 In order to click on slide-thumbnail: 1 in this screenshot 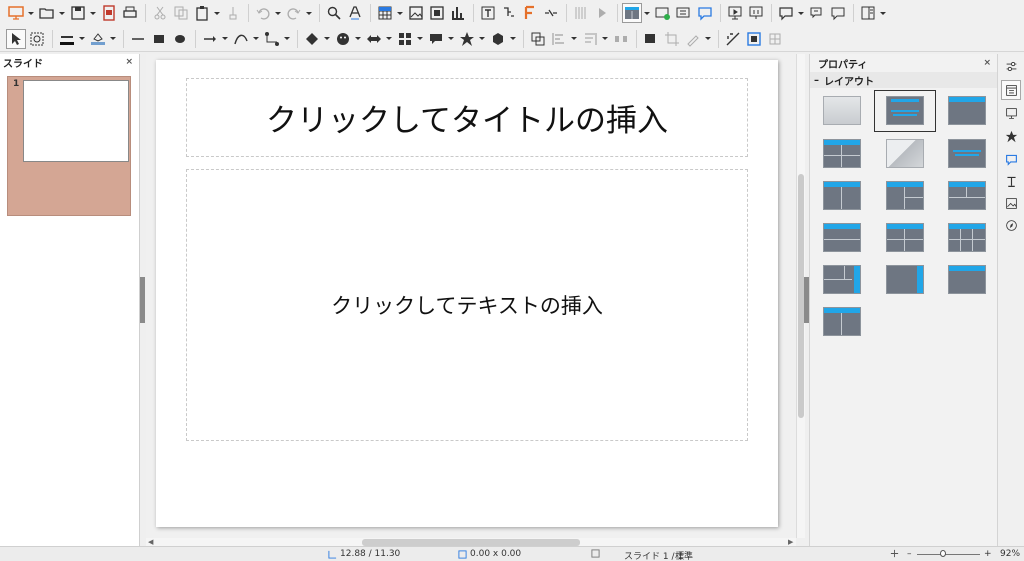, I will do `click(69, 146)`.